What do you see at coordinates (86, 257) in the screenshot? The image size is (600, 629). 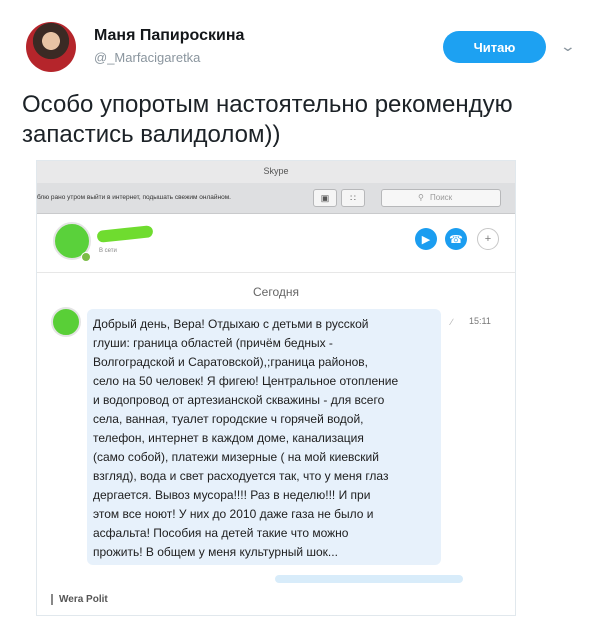 I see `presence-dot` at bounding box center [86, 257].